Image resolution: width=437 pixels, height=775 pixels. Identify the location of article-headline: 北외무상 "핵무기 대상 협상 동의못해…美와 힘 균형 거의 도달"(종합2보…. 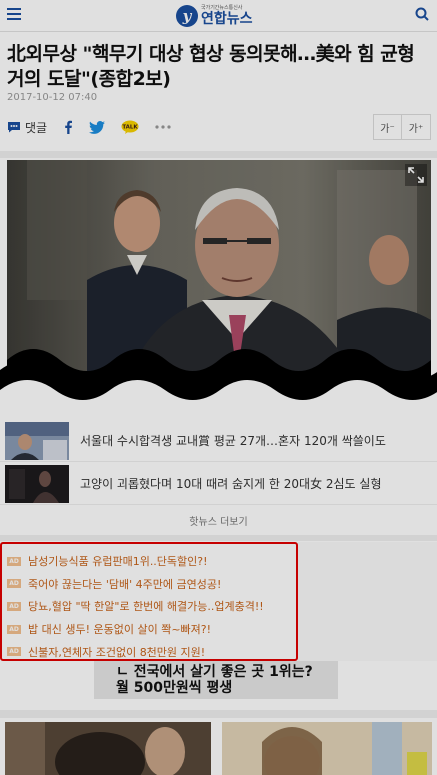
(211, 66).